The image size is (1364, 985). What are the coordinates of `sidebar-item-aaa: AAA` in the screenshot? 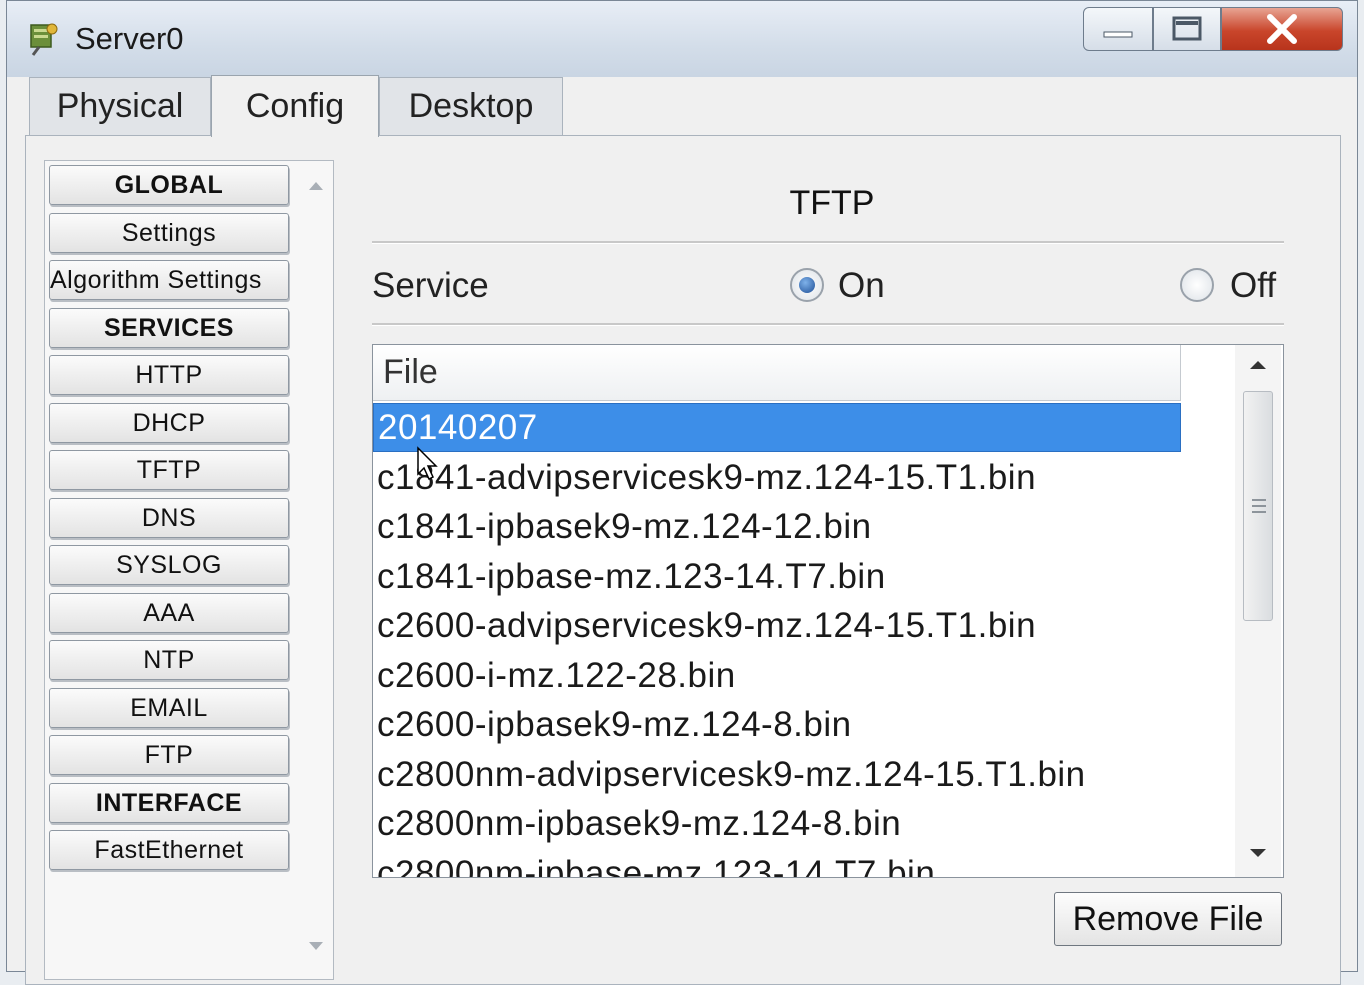 It's located at (169, 613).